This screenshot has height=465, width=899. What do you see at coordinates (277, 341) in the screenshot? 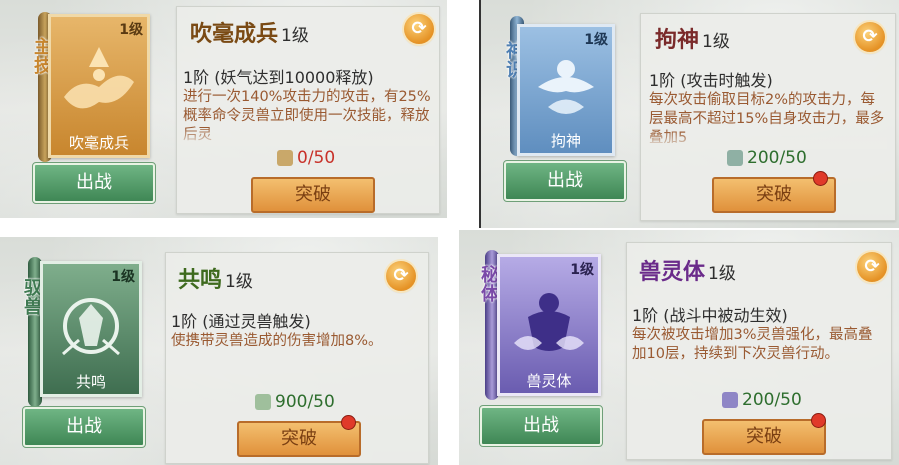
I see `skill-description: 使携带灵兽造成的伤害增加8%。` at bounding box center [277, 341].